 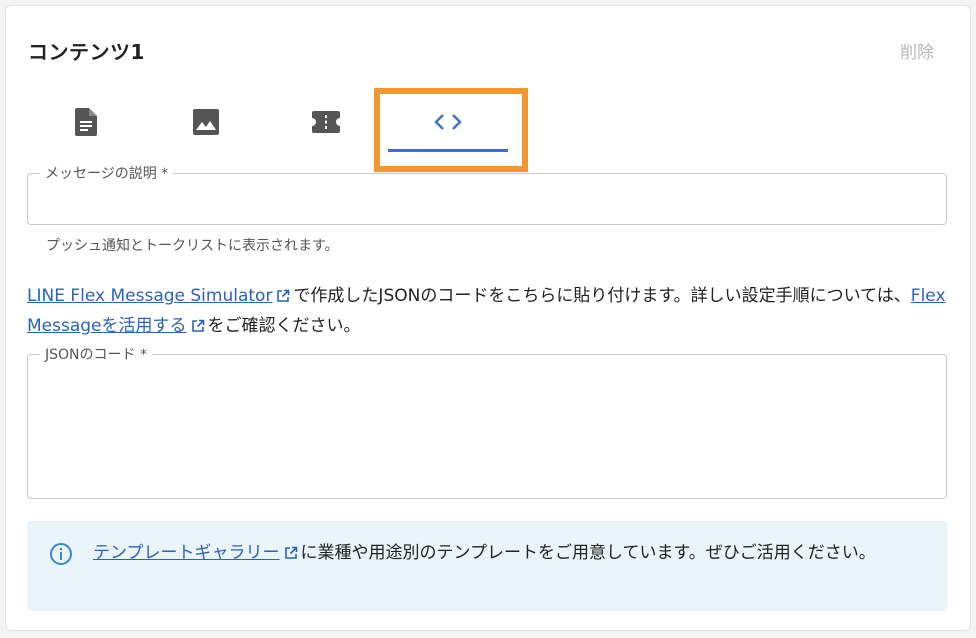 What do you see at coordinates (86, 52) in the screenshot?
I see `content-title: コンテンツ1` at bounding box center [86, 52].